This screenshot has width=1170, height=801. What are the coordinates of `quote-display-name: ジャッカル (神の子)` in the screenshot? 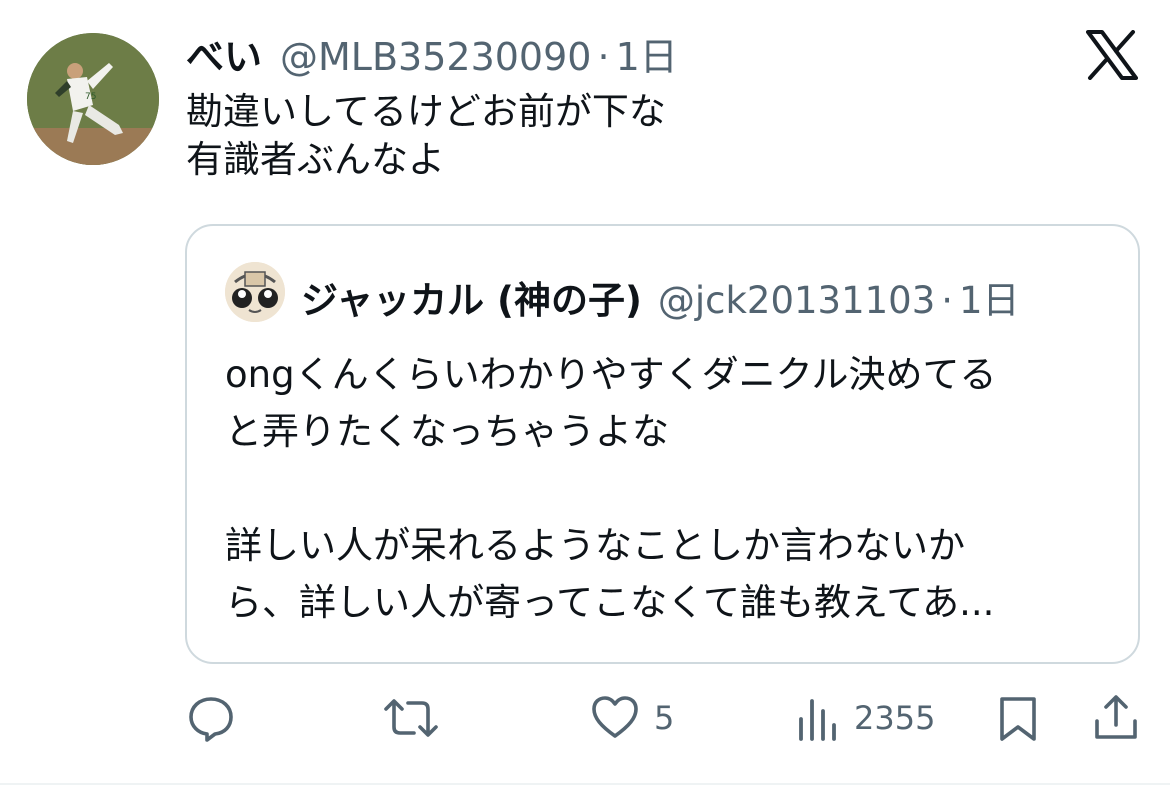 It's located at (471, 297).